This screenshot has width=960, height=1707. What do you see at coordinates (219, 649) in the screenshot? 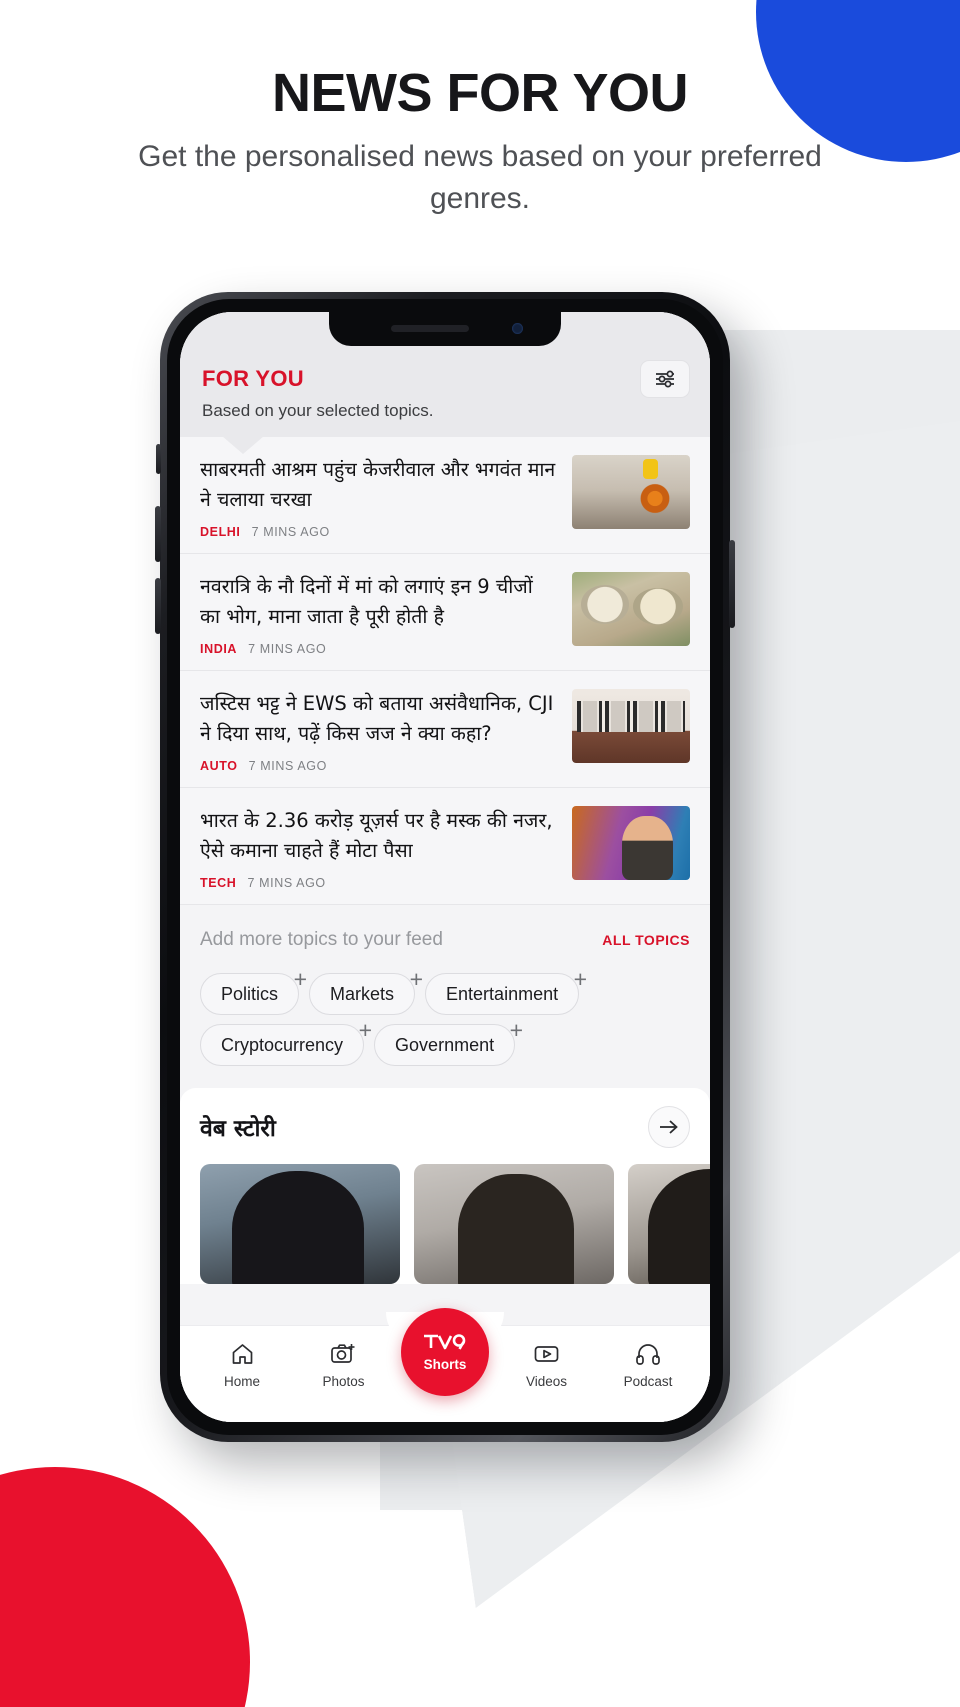
I see `news-category: INDIA` at bounding box center [219, 649].